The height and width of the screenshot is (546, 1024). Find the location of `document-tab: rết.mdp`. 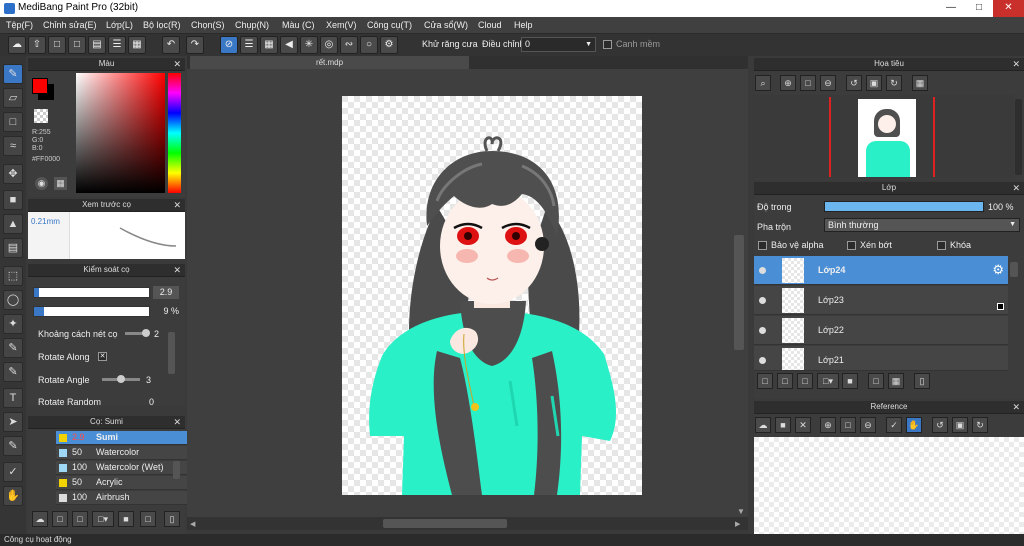

document-tab: rết.mdp is located at coordinates (329, 62).